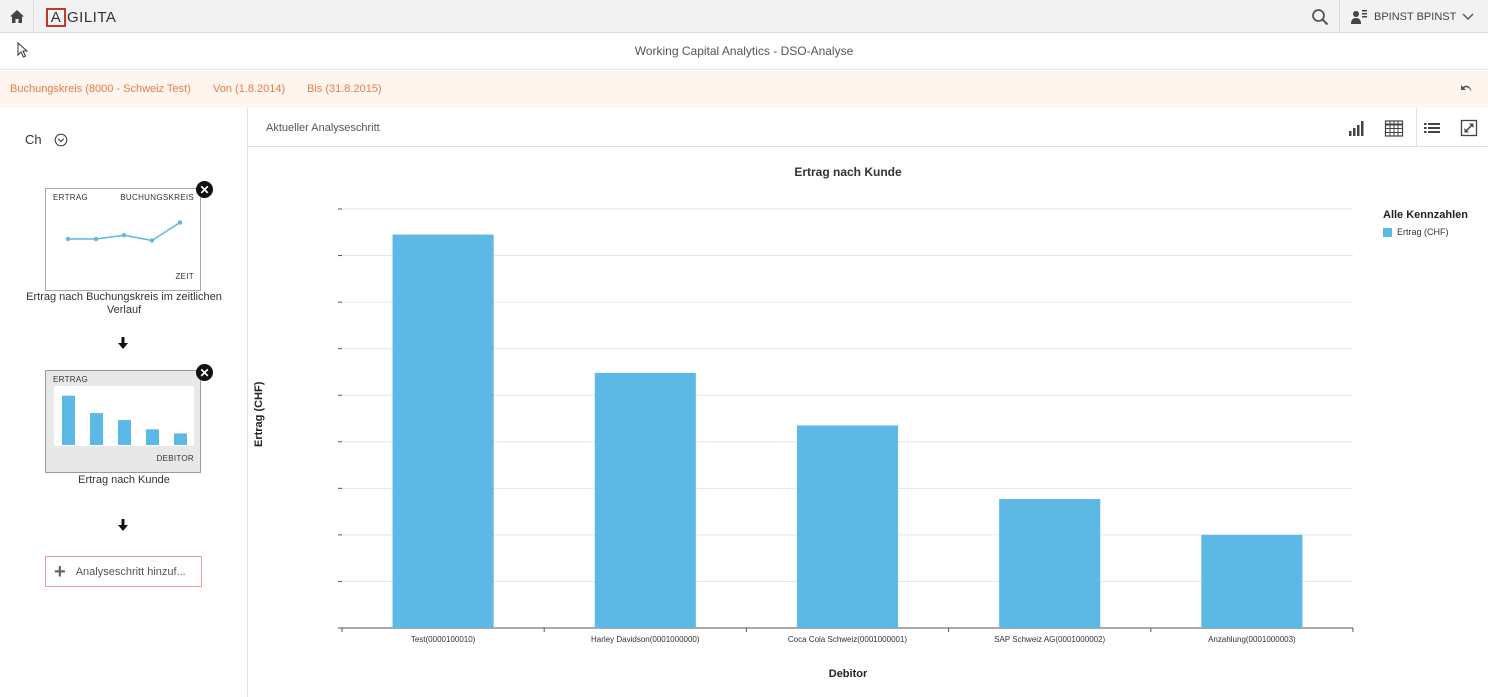 This screenshot has height=697, width=1488. I want to click on title-bar: Working Capital Analytics - DSO-Analyse, so click(744, 51).